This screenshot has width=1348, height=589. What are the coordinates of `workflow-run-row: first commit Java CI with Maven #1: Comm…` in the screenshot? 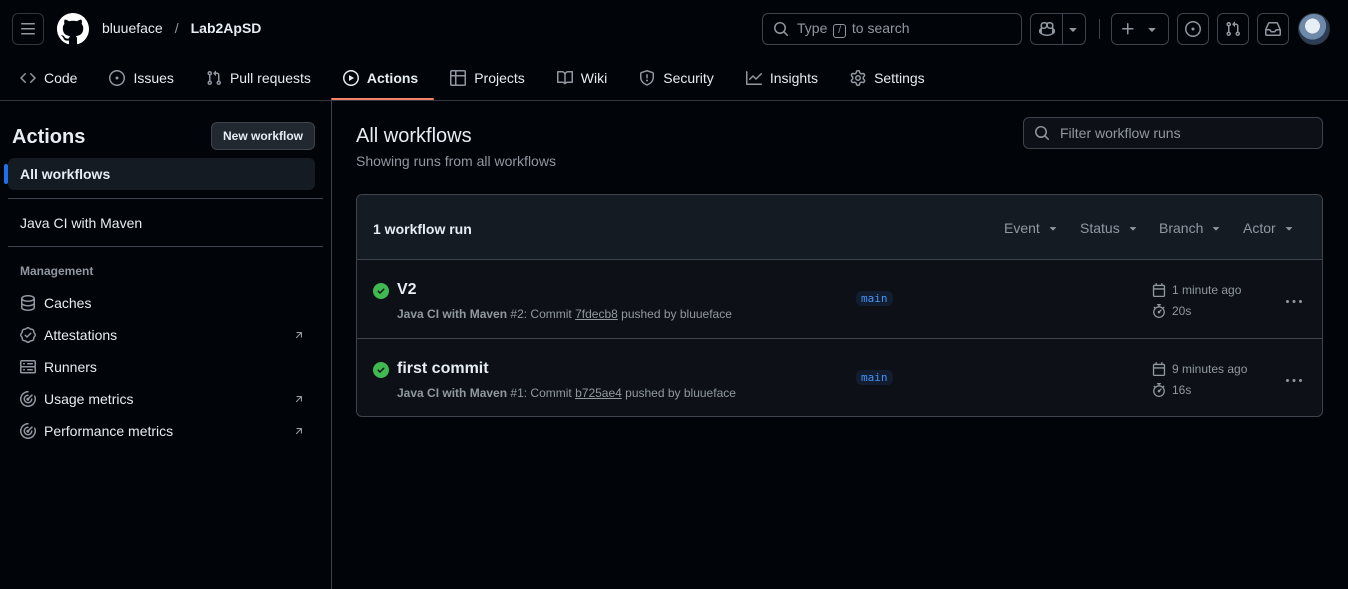 It's located at (839, 377).